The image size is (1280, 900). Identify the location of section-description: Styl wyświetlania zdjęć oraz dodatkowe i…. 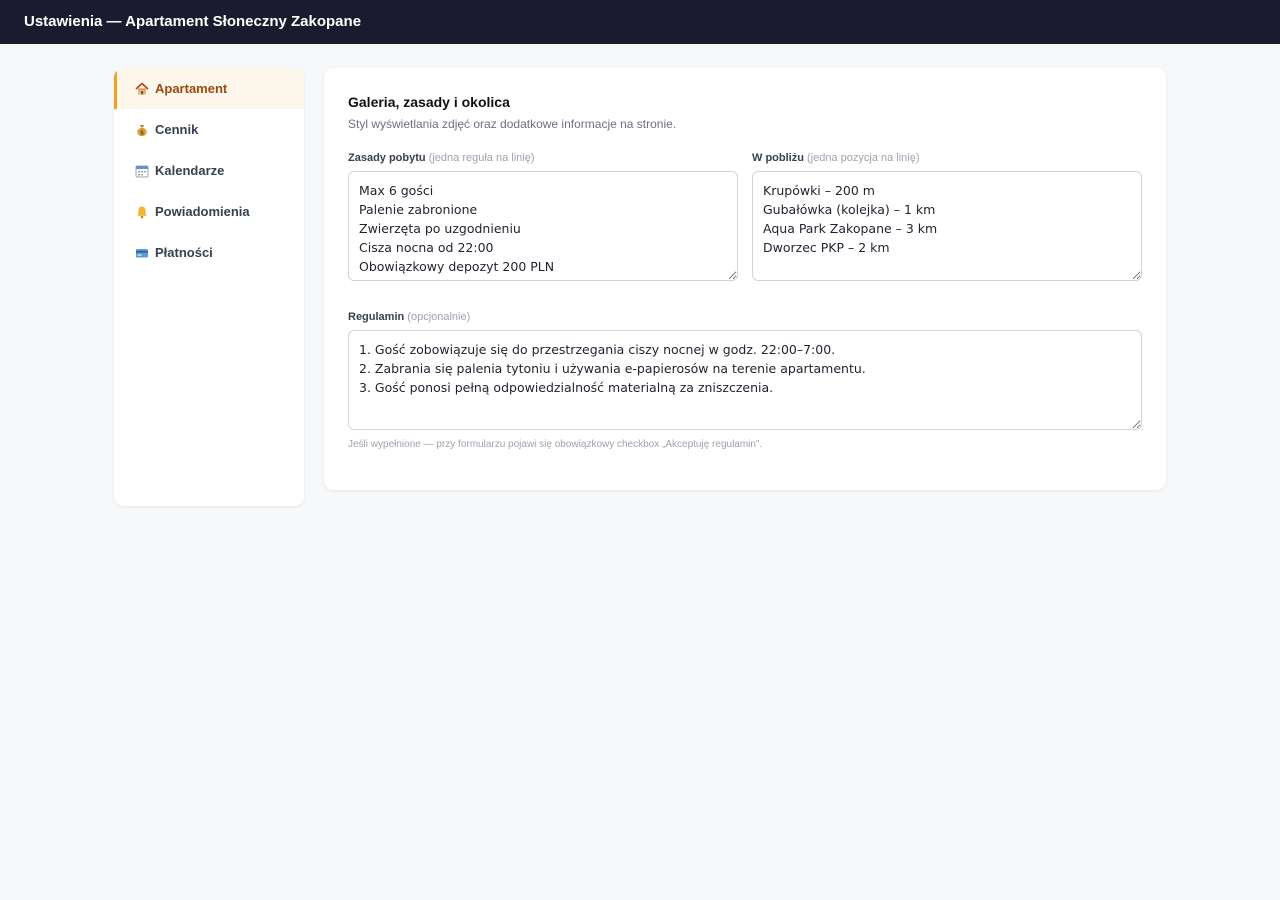
(512, 124).